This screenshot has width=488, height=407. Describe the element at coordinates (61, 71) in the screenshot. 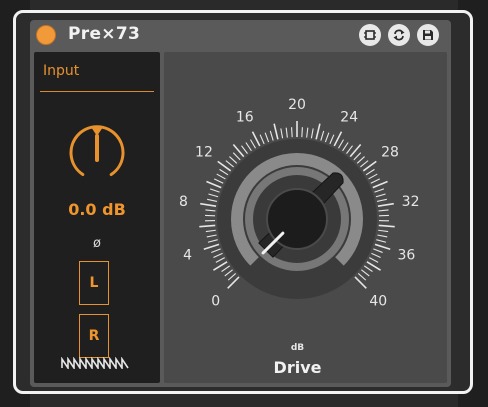

I see `input-section-label: Input` at that location.